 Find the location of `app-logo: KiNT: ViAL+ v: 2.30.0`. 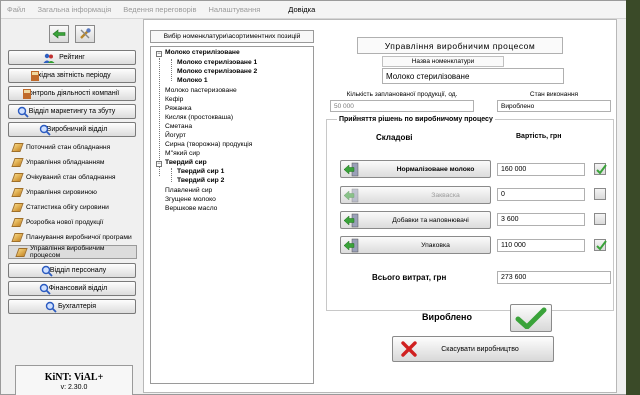

app-logo: KiNT: ViAL+ v: 2.30.0 is located at coordinates (74, 380).